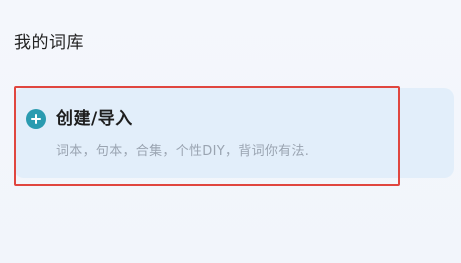 Image resolution: width=461 pixels, height=263 pixels. I want to click on section-title: 我的词库, so click(49, 43).